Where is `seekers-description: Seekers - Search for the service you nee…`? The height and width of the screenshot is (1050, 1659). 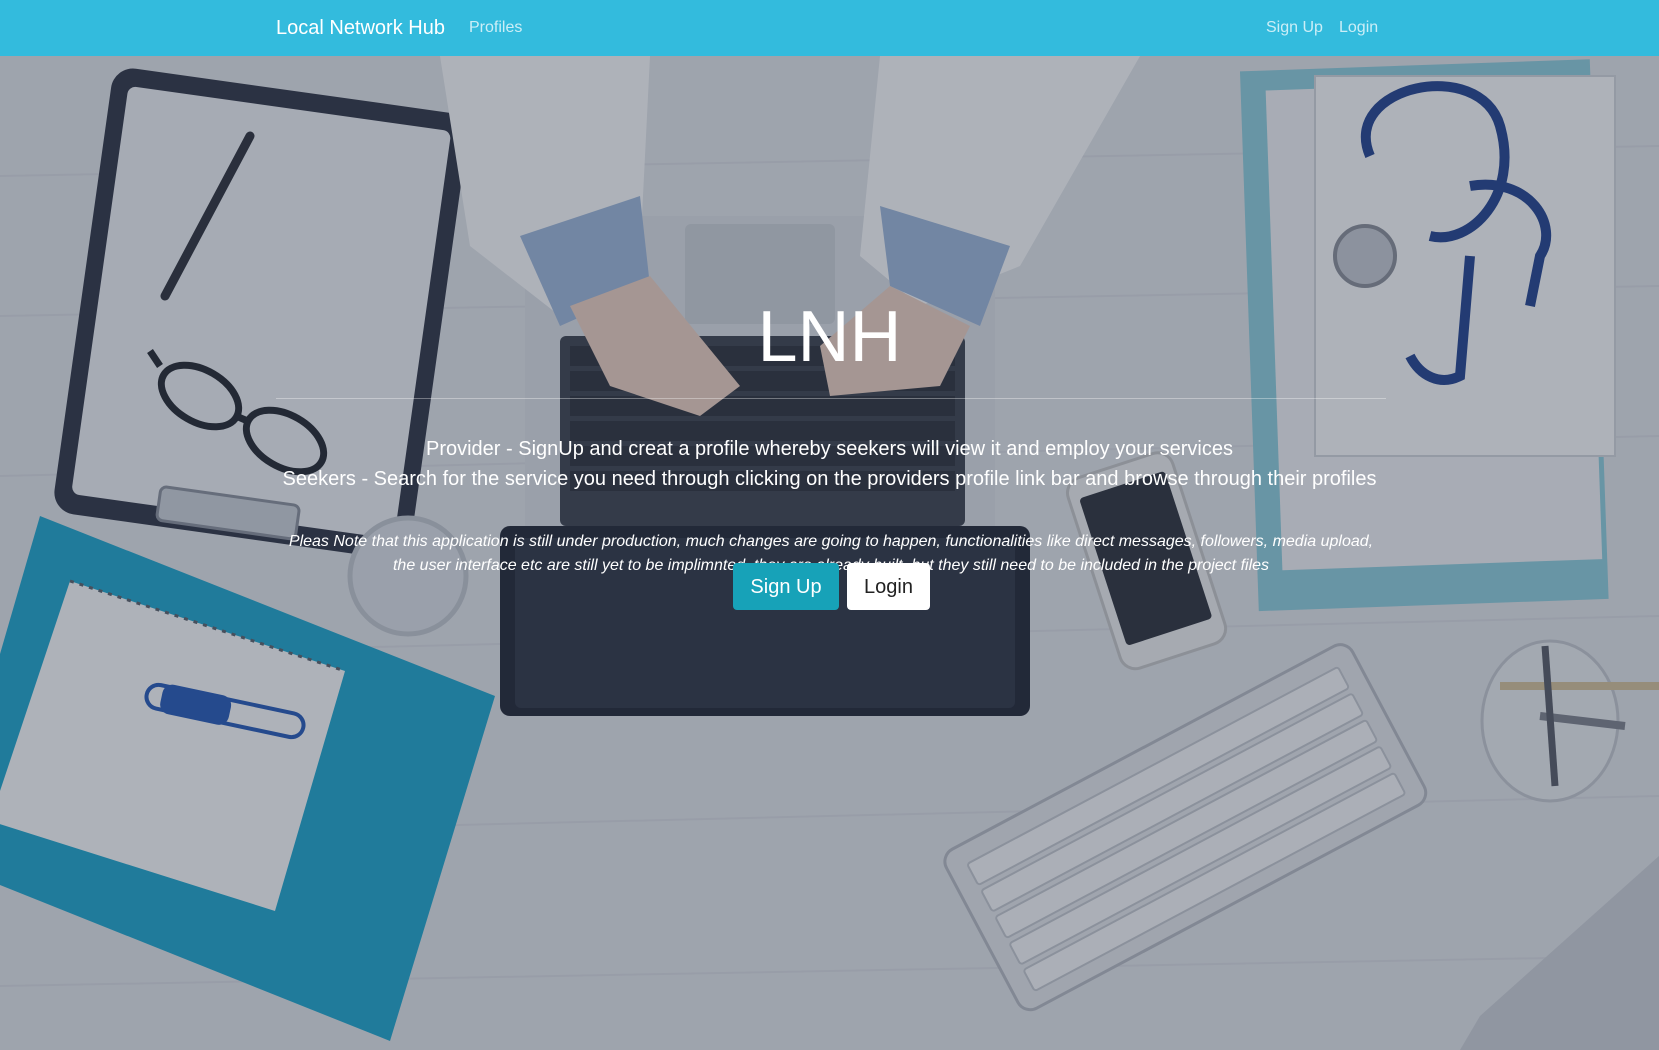
seekers-description: Seekers - Search for the service you nee… is located at coordinates (829, 479).